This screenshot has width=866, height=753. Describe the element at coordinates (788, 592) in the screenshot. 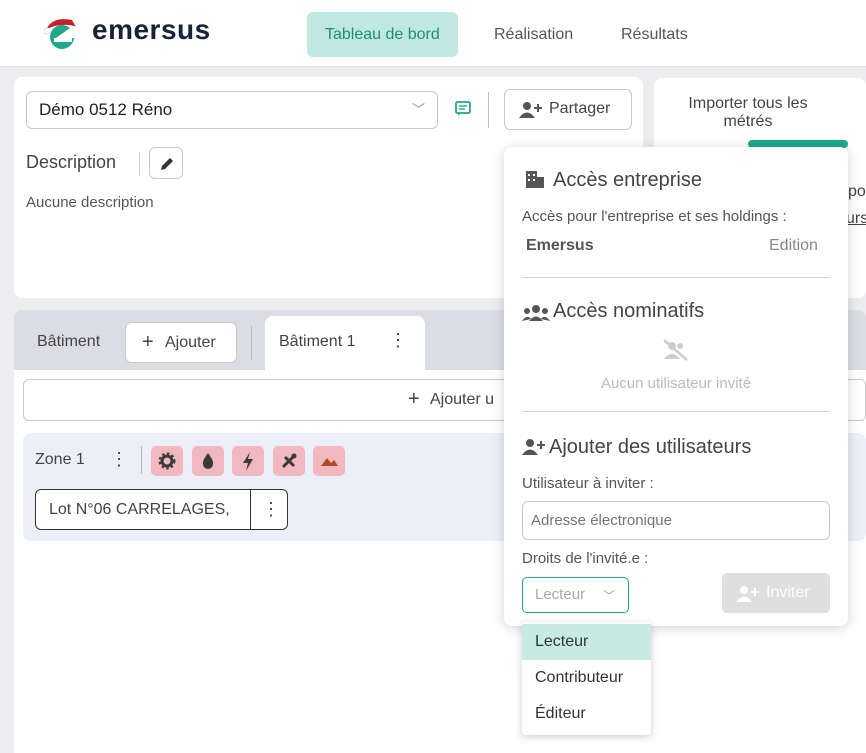

I see `invite-button-label: Inviter` at that location.